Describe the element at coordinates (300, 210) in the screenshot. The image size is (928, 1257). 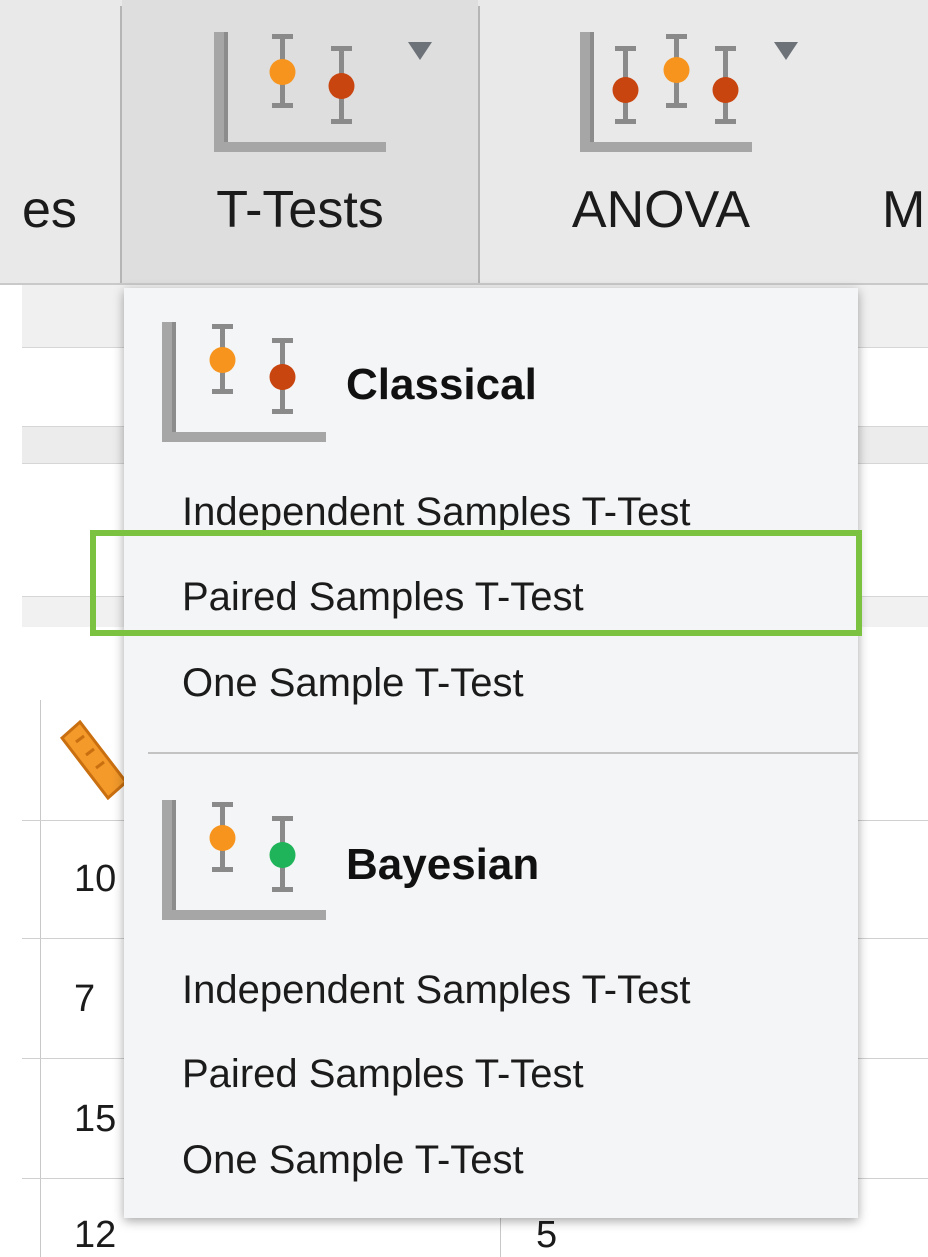
I see `ribbon-button-label: T-Tests` at that location.